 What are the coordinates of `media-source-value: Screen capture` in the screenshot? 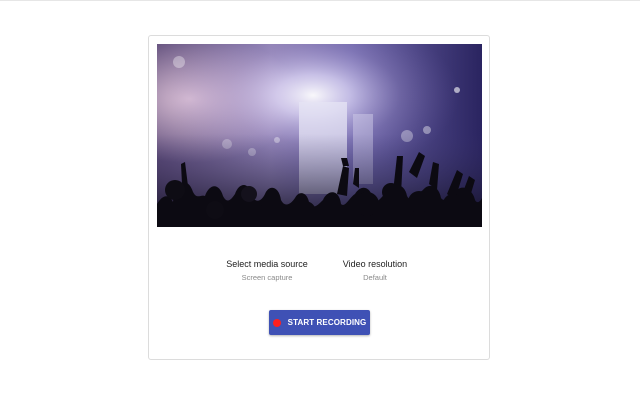 It's located at (267, 277).